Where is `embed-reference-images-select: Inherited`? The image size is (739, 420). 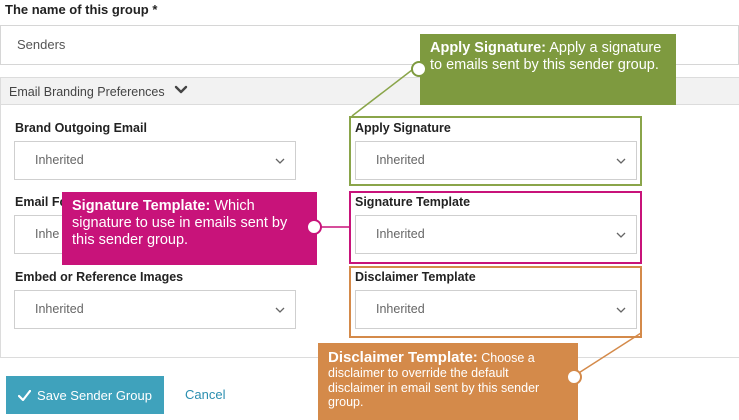 embed-reference-images-select: Inherited is located at coordinates (155, 309).